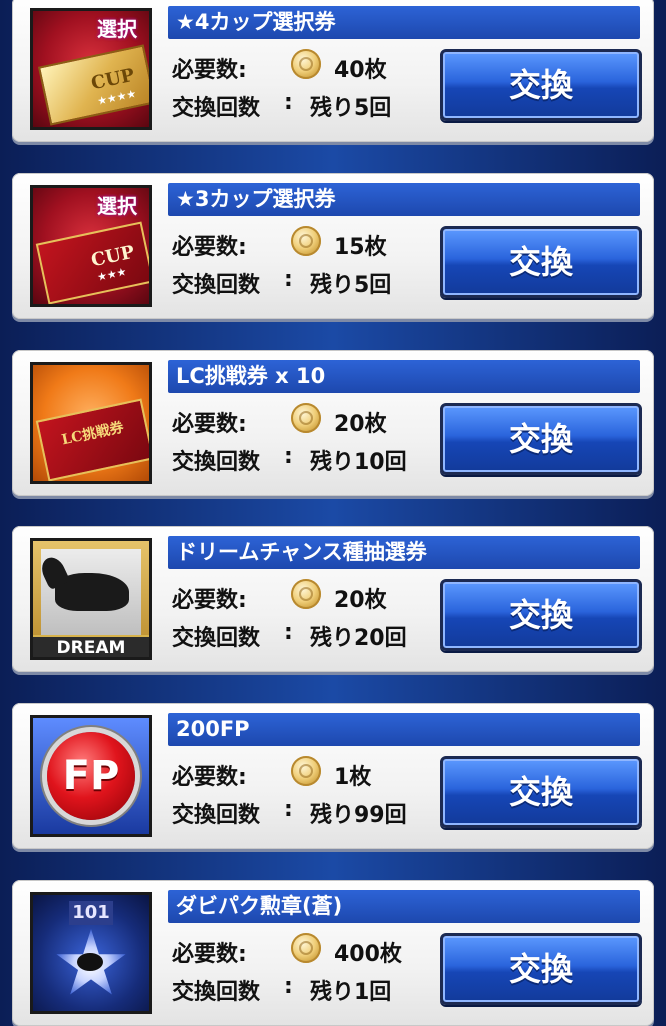 The width and height of the screenshot is (666, 1026). I want to click on medal-ribbon: 101, so click(91, 913).